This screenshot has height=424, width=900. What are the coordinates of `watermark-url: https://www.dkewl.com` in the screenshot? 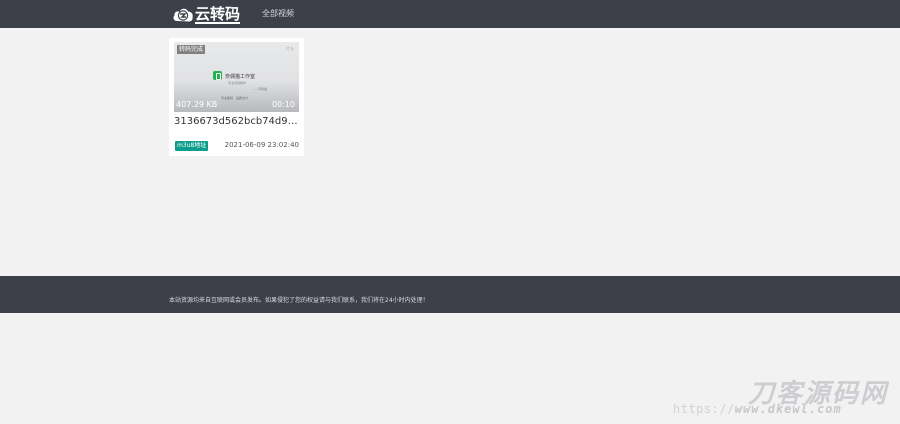 It's located at (757, 409).